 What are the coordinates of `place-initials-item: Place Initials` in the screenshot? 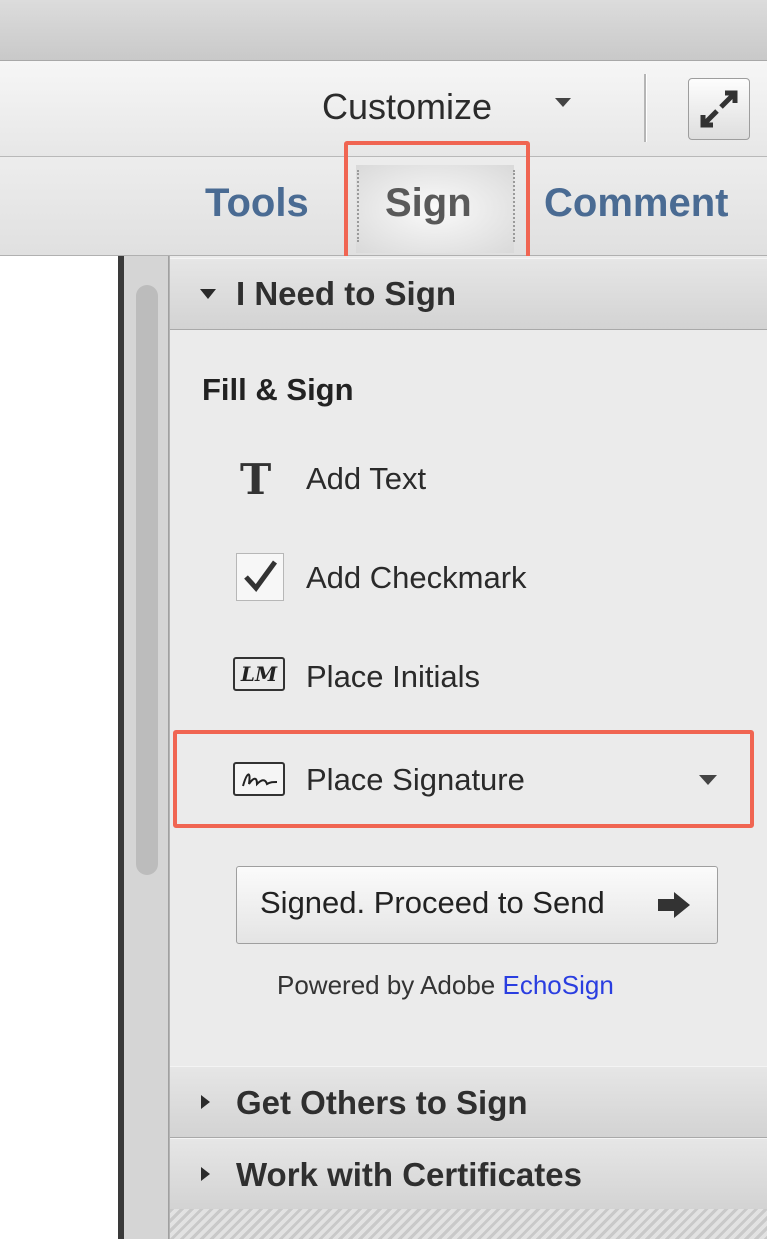 It's located at (393, 677).